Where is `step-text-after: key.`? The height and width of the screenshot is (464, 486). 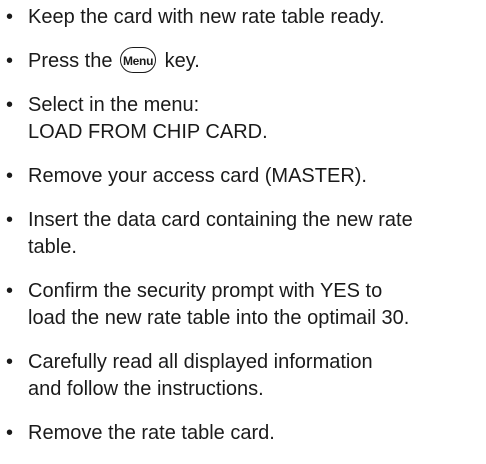 step-text-after: key. is located at coordinates (182, 61).